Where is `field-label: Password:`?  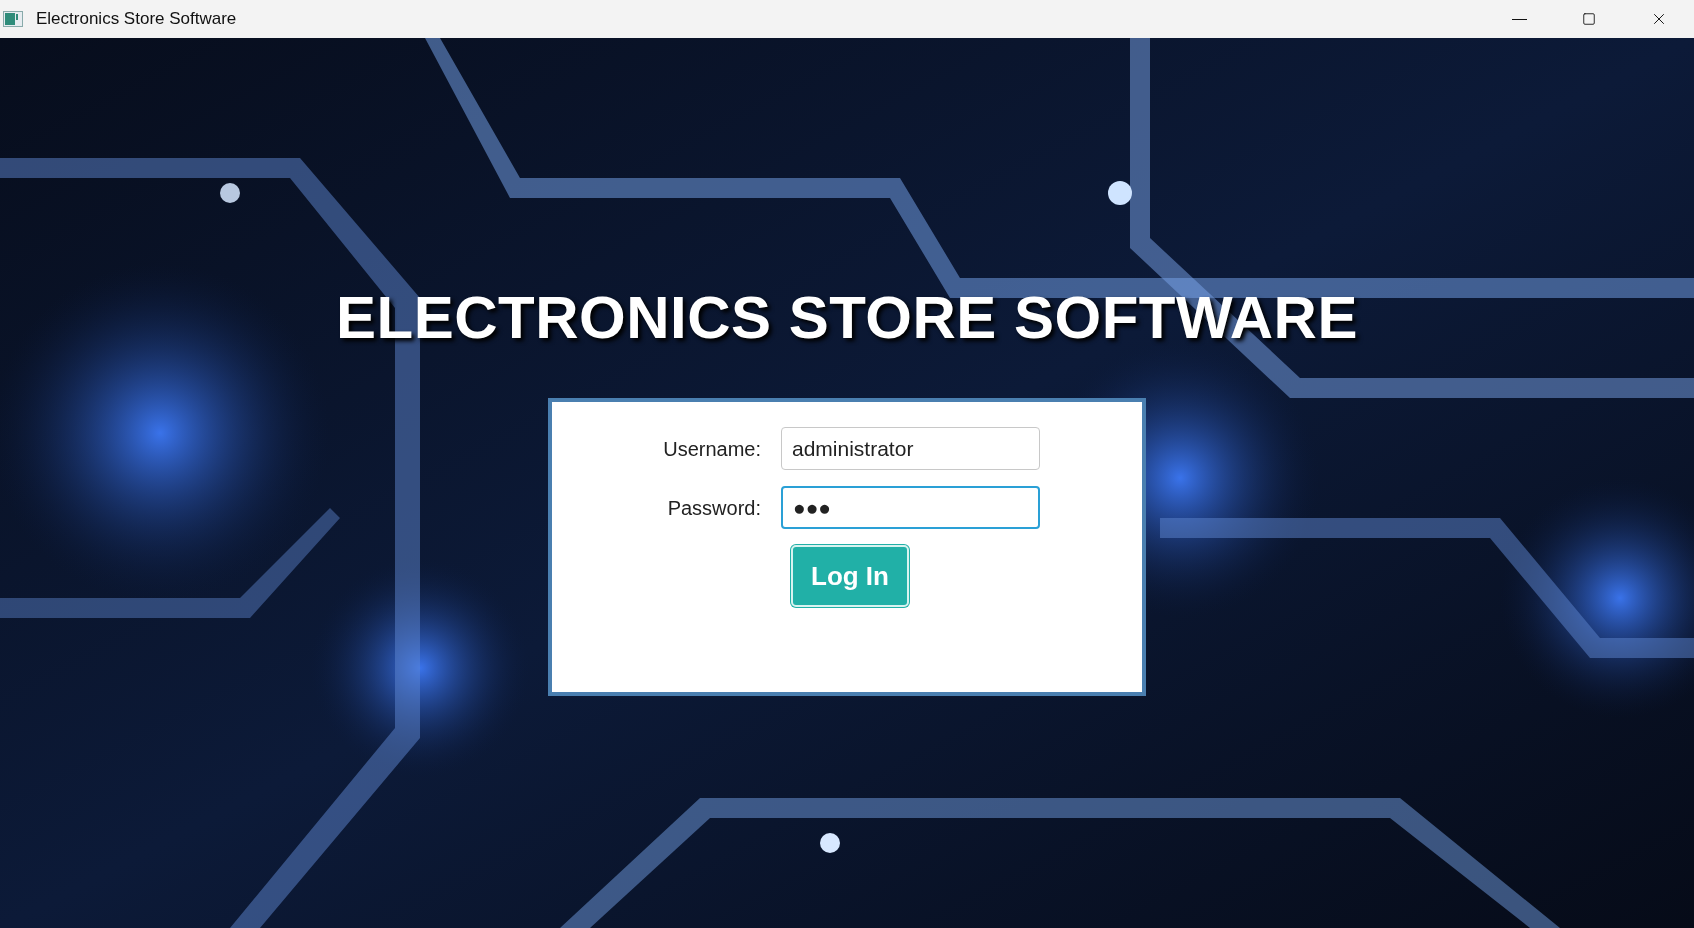 field-label: Password: is located at coordinates (713, 508).